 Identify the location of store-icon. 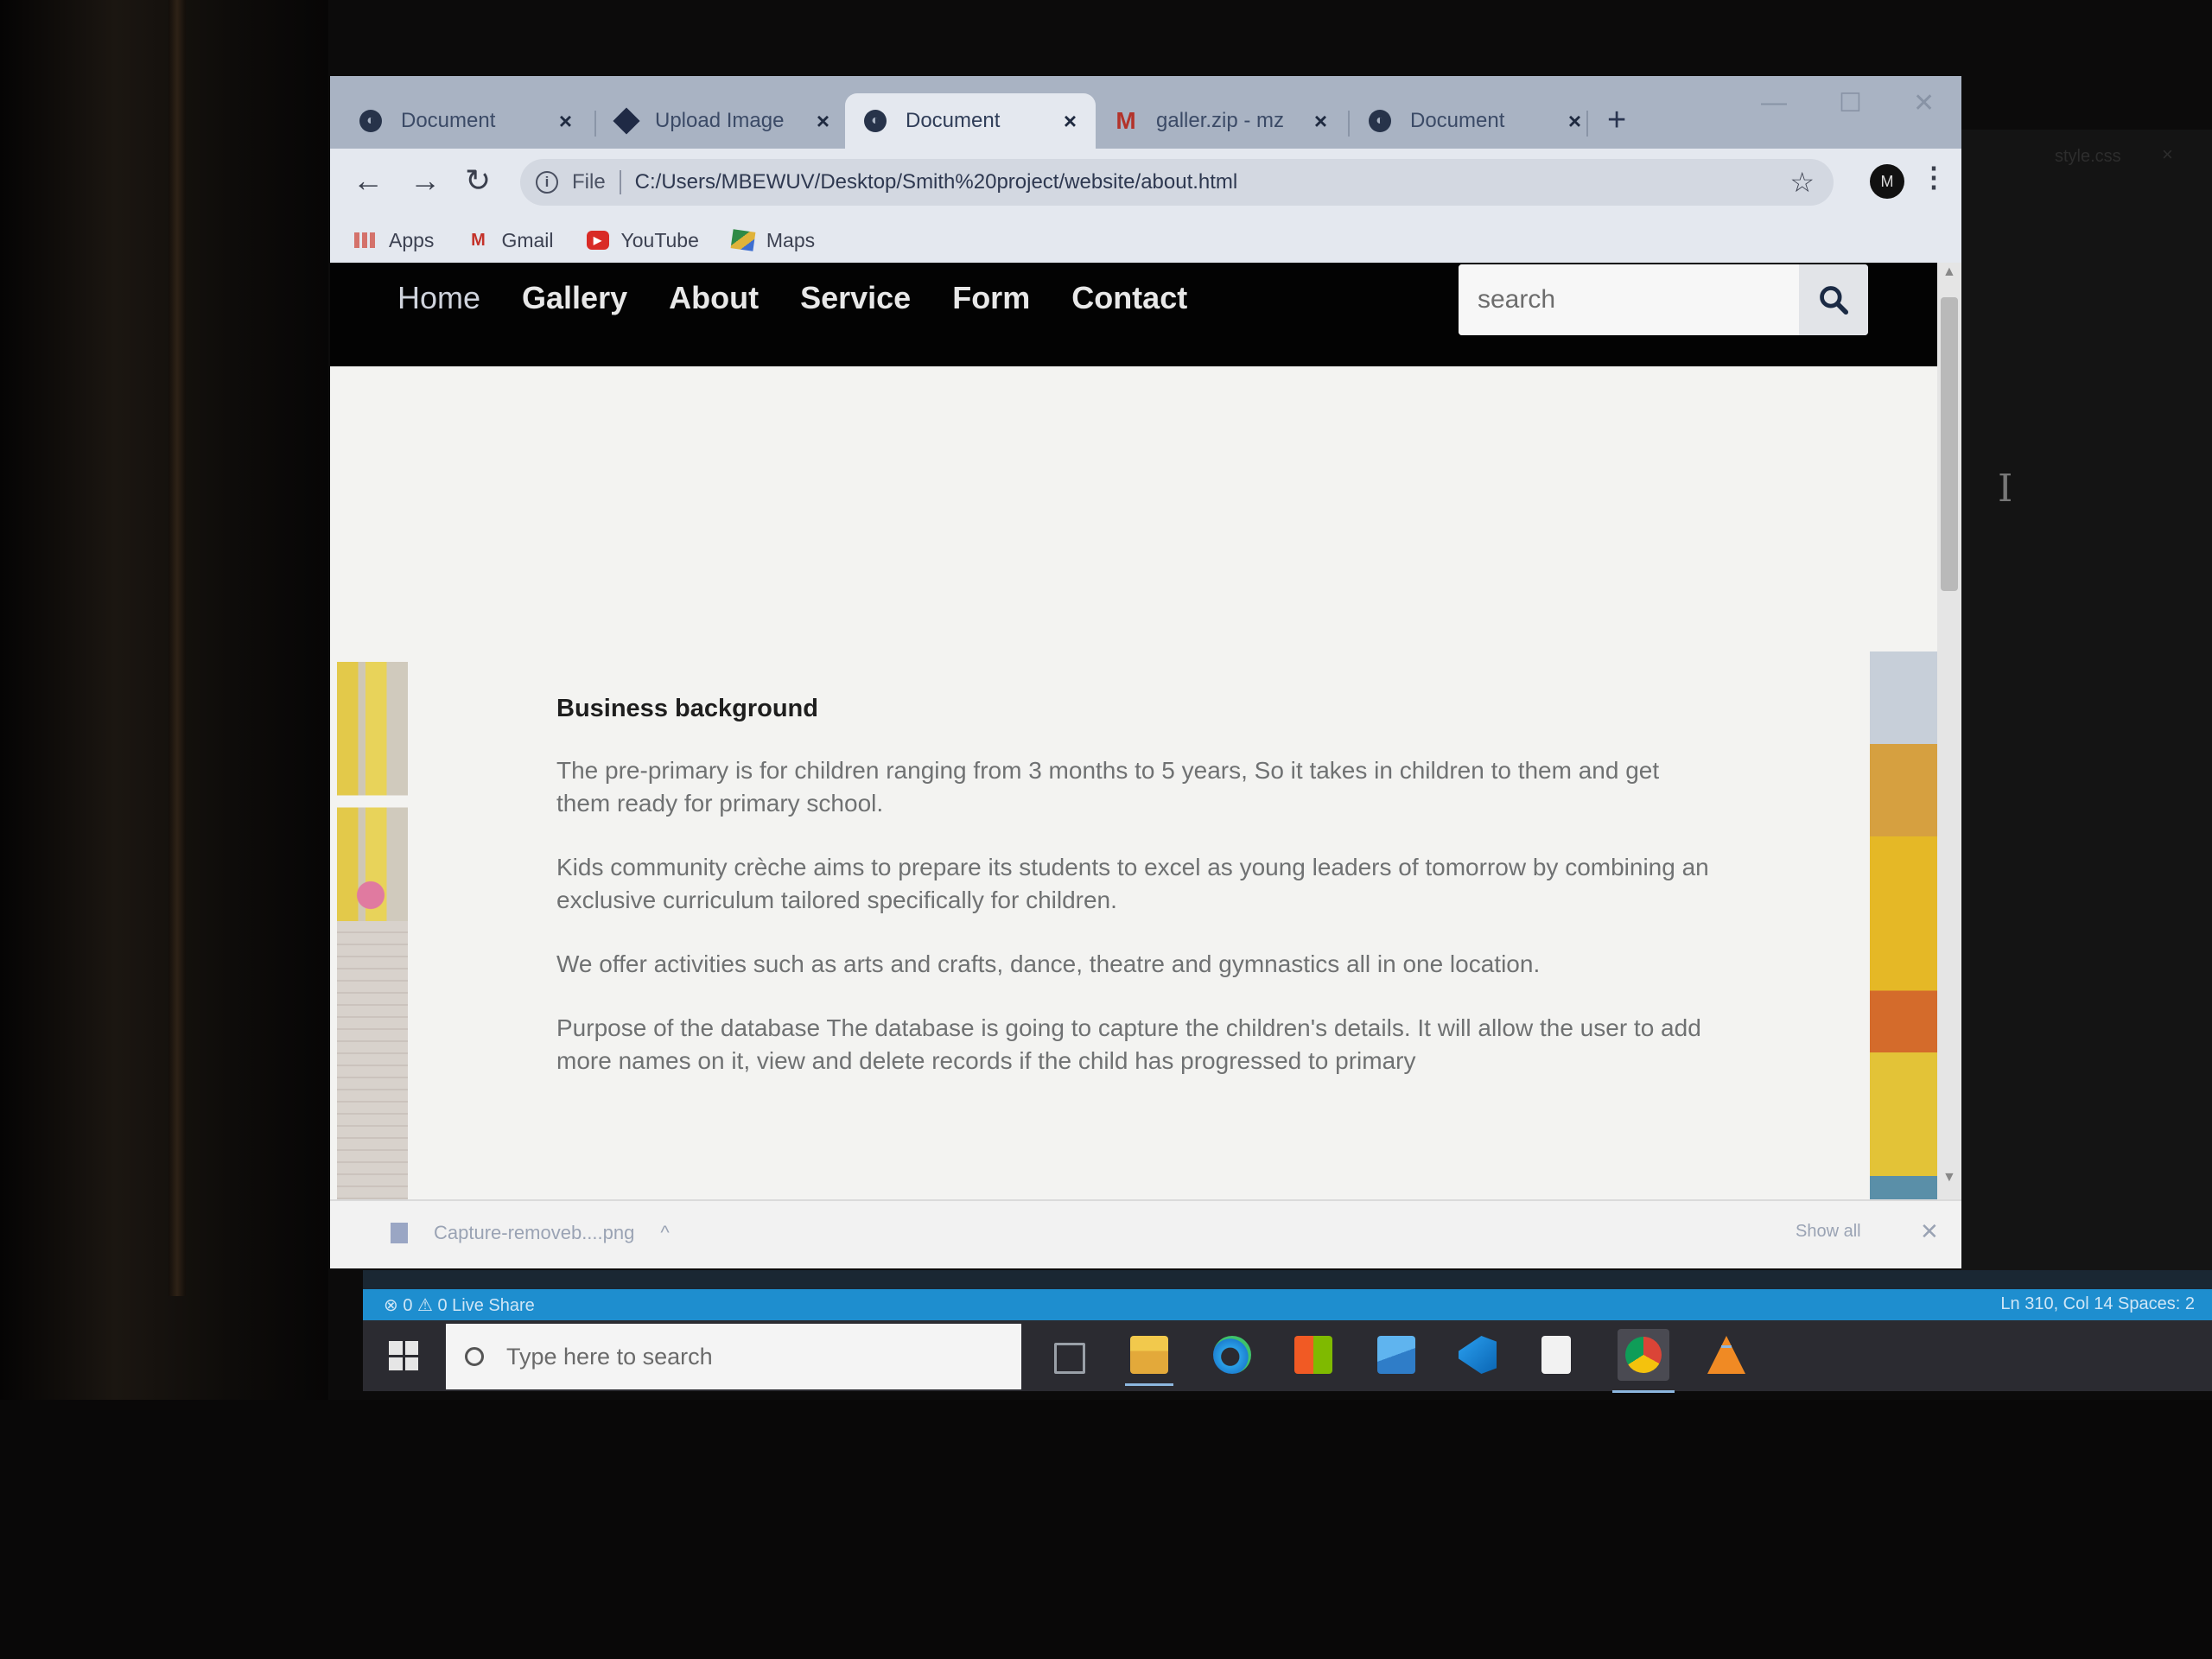
(1313, 1355).